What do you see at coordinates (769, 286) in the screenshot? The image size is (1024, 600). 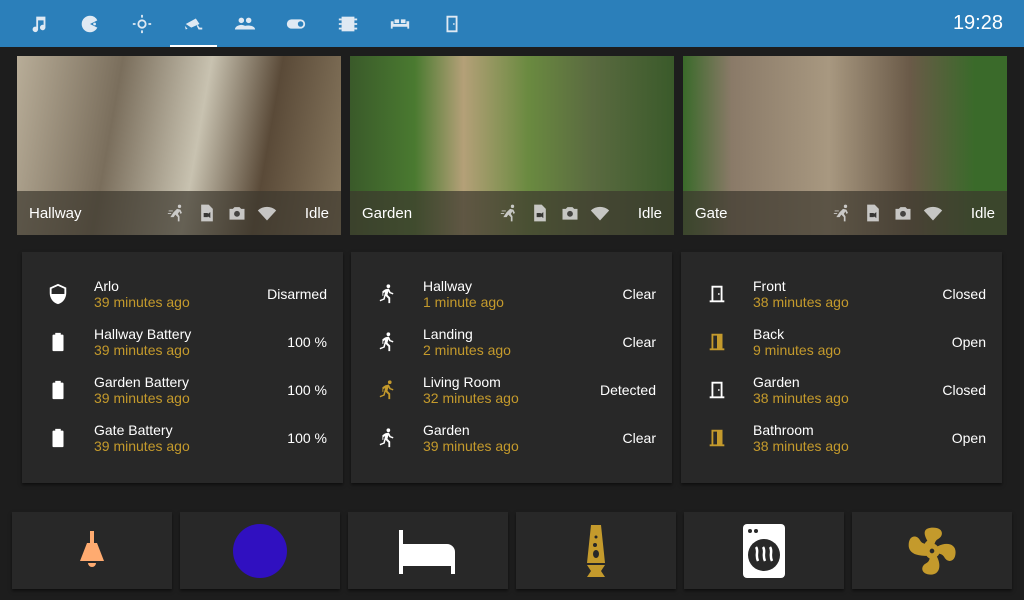 I see `entity-name: Front` at bounding box center [769, 286].